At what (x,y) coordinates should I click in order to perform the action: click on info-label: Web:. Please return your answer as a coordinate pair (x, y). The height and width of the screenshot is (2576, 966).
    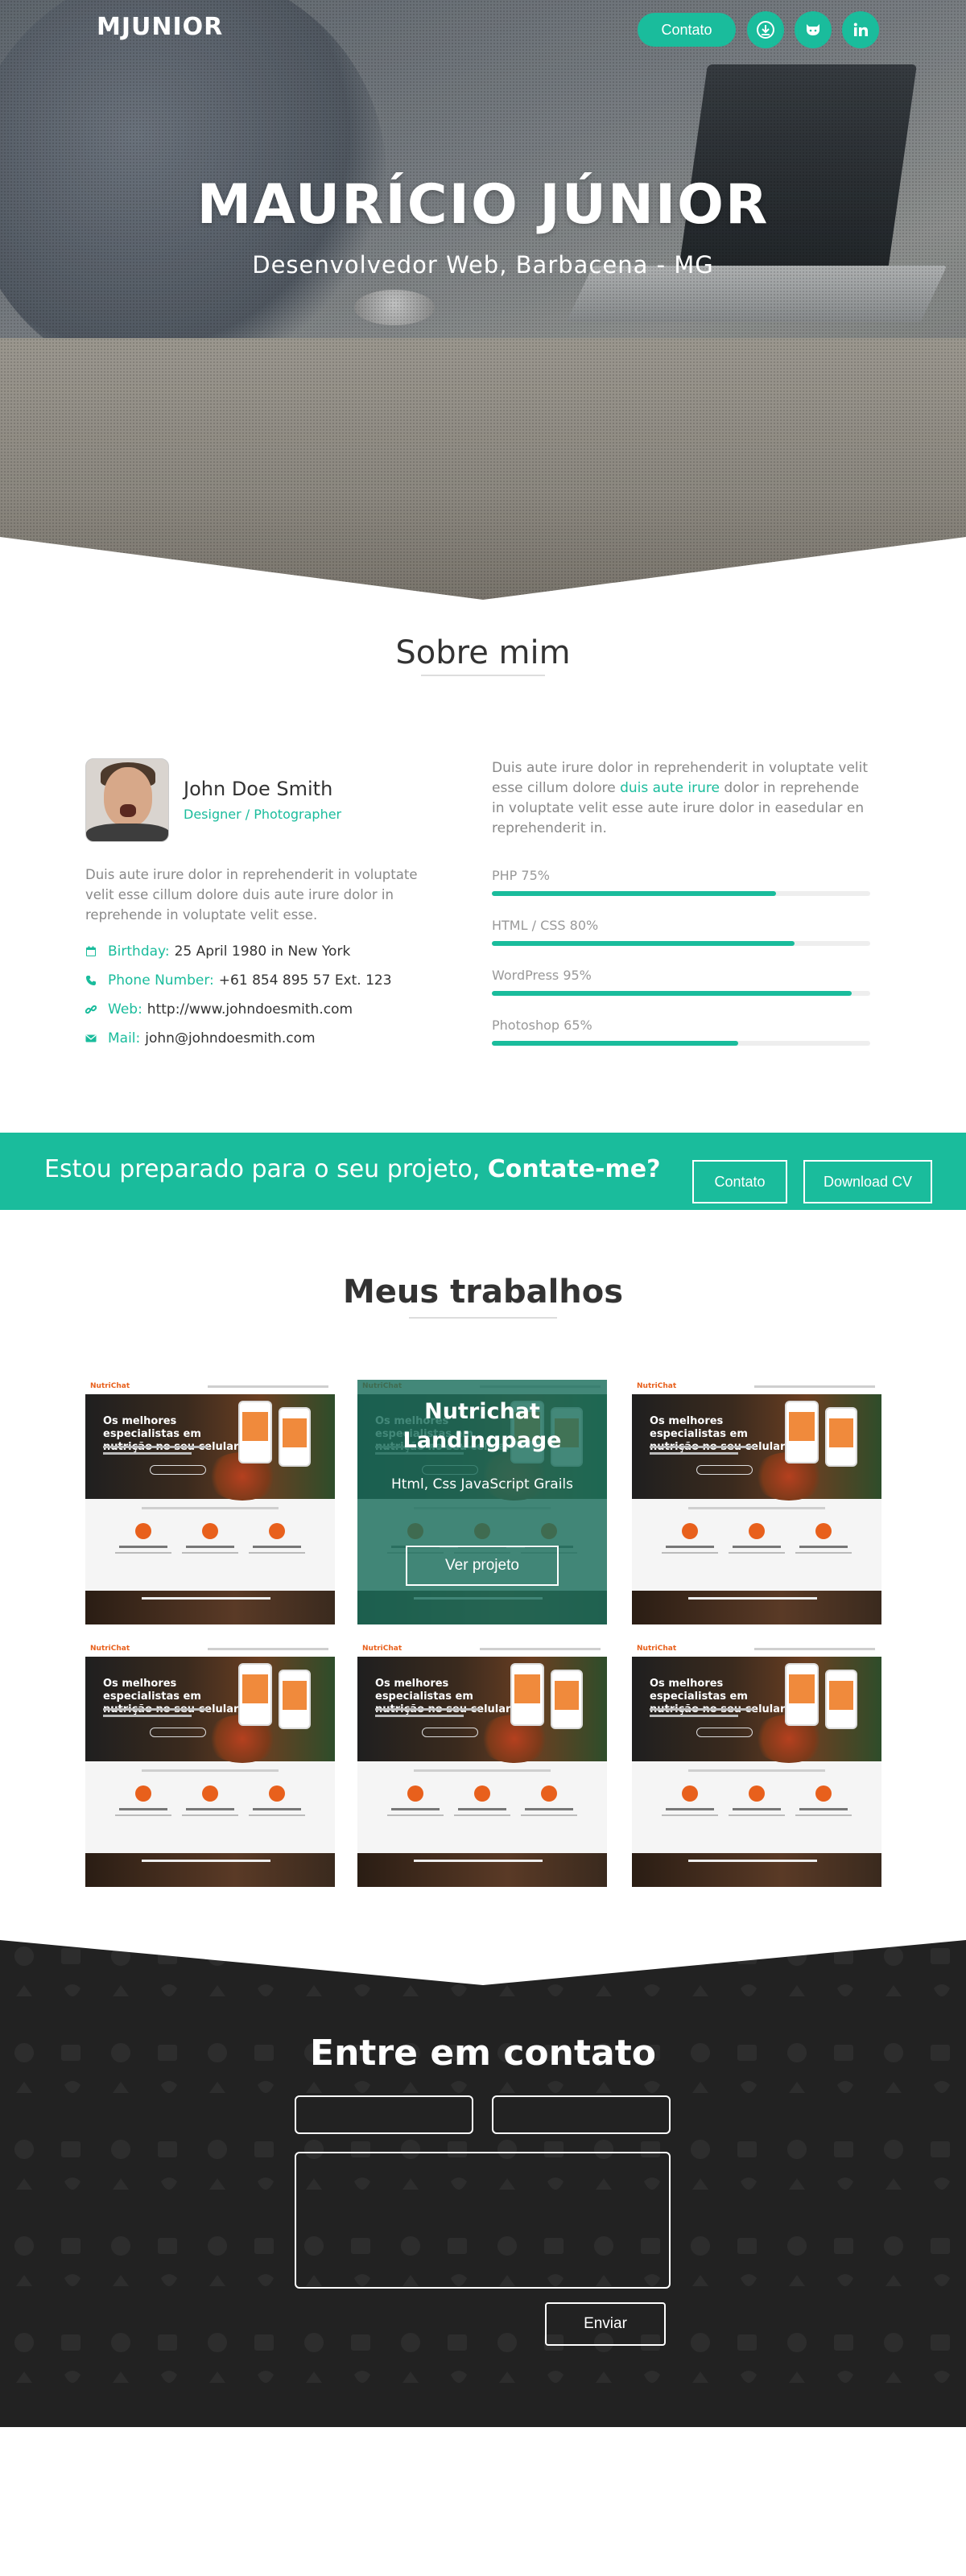
    Looking at the image, I should click on (125, 1009).